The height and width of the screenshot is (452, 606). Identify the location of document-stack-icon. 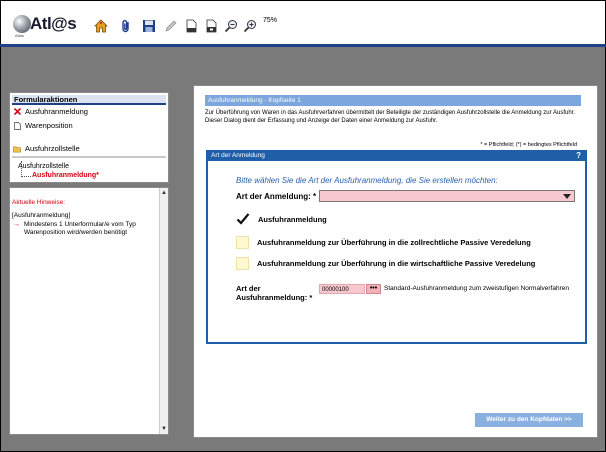
(210, 25).